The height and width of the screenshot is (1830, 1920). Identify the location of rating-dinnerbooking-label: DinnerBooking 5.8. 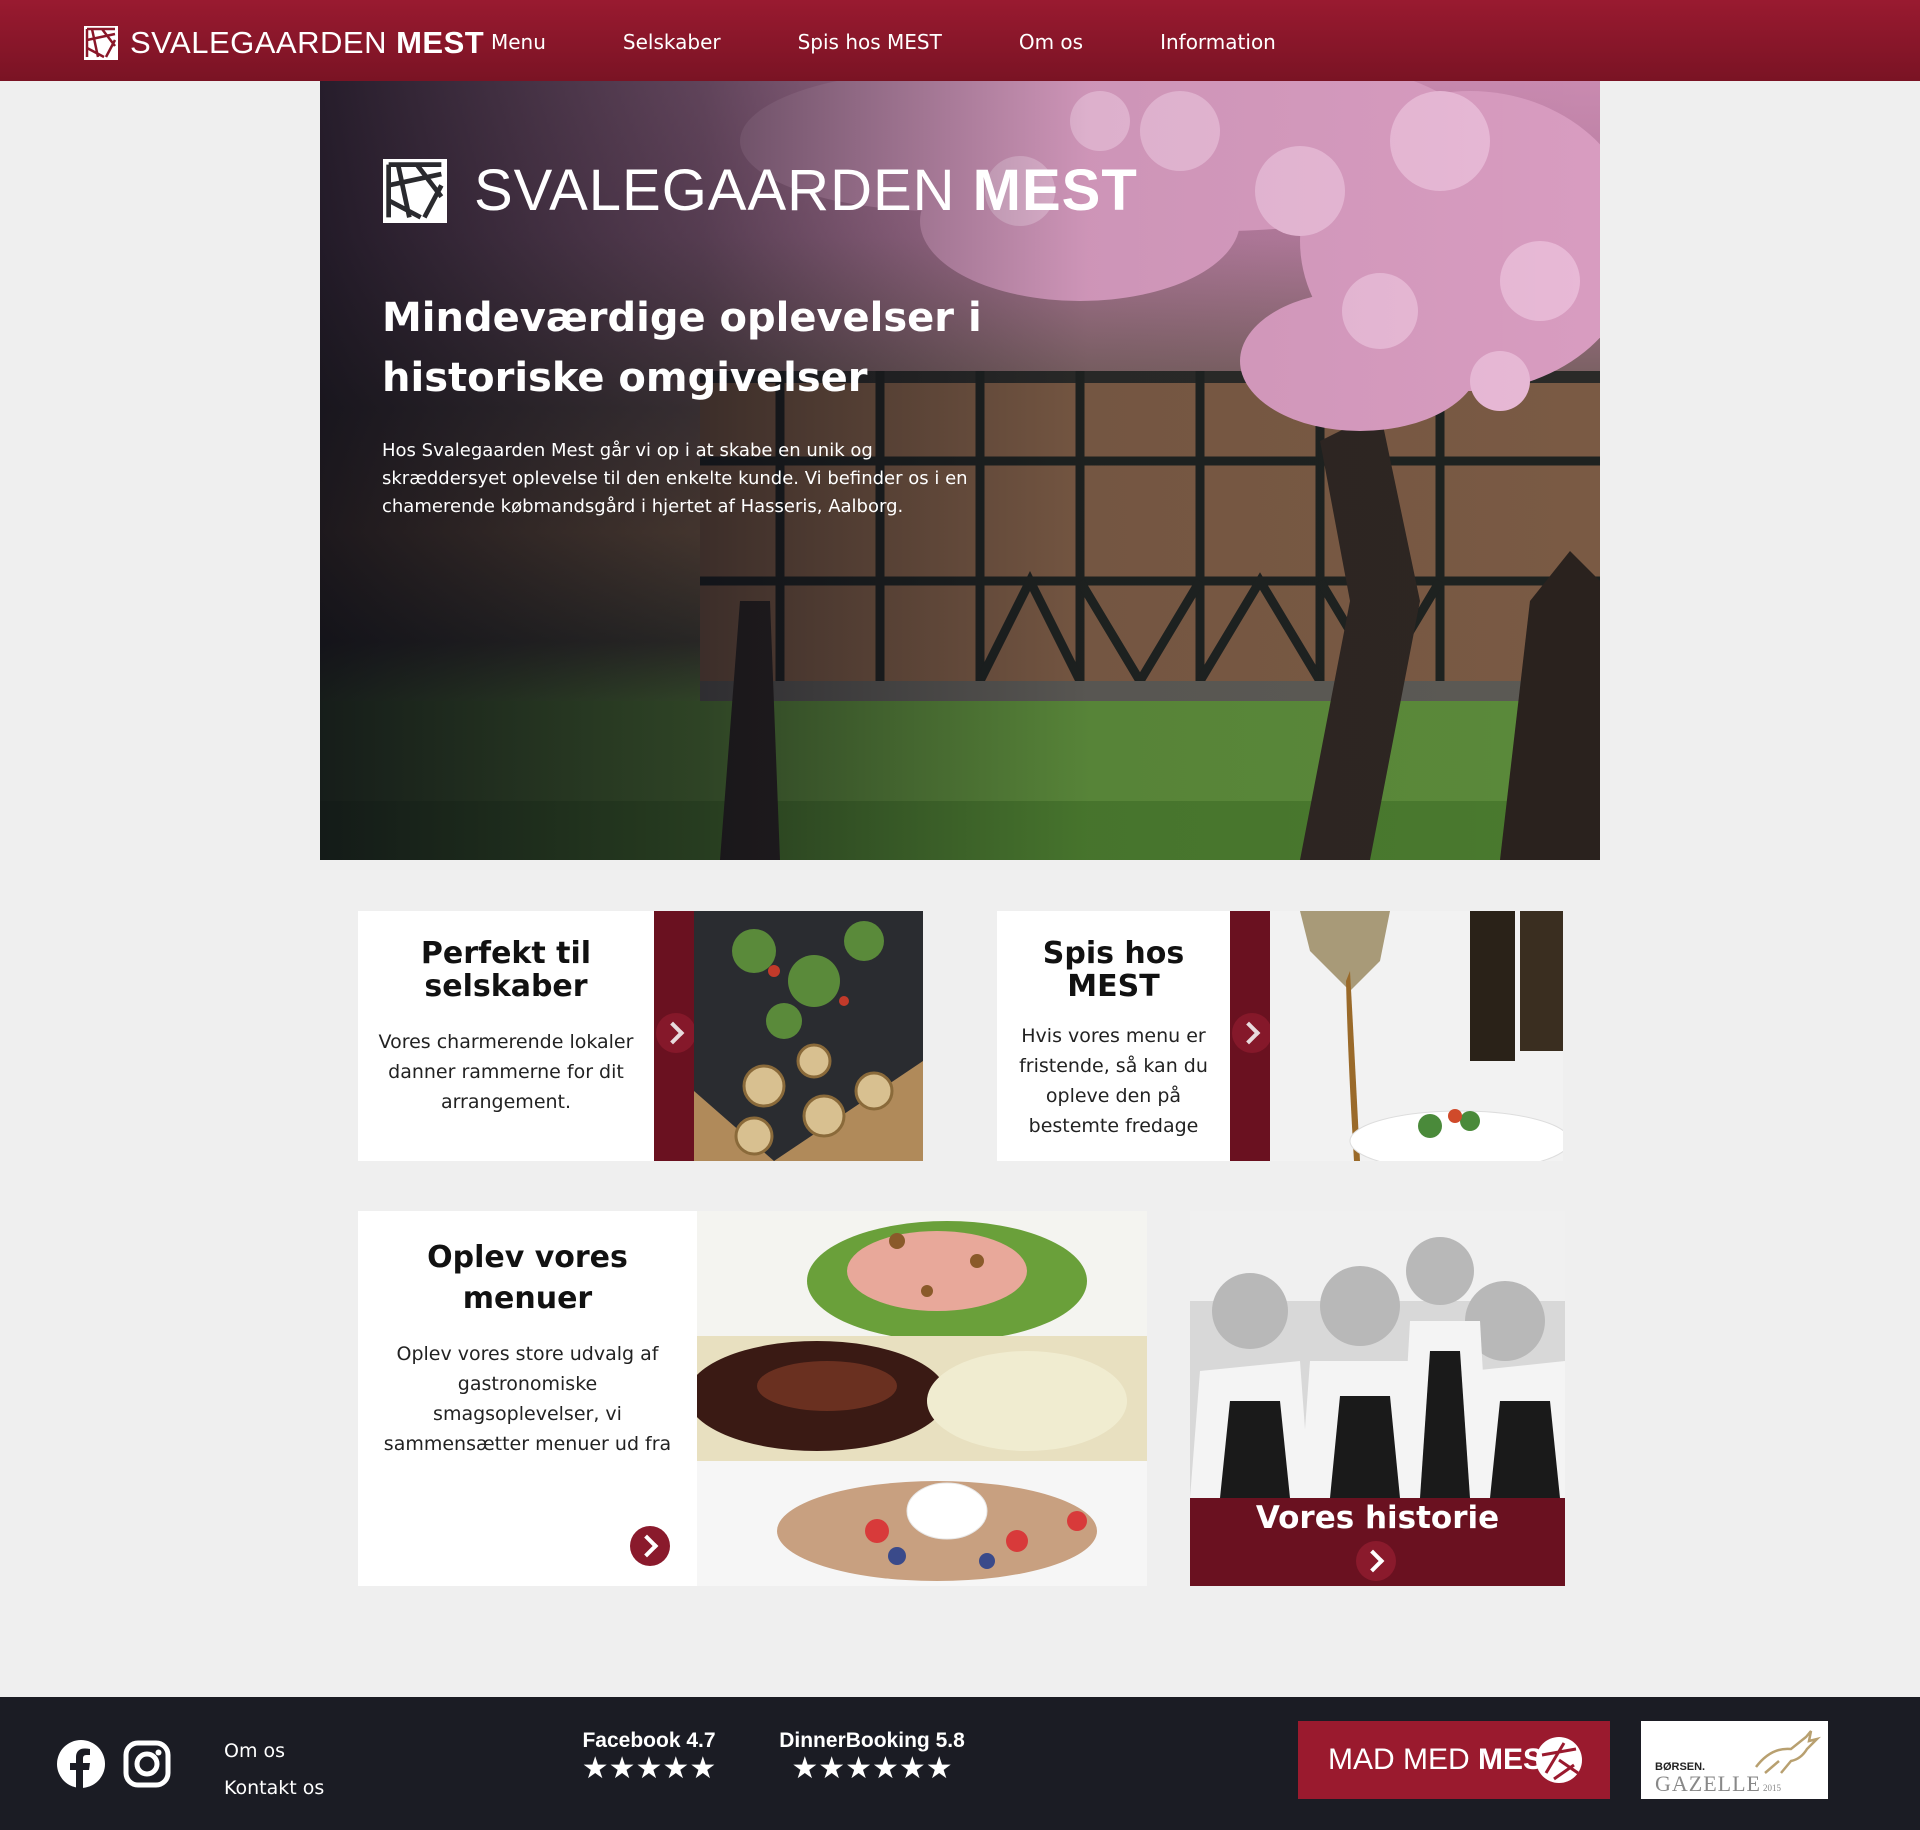
(872, 1740).